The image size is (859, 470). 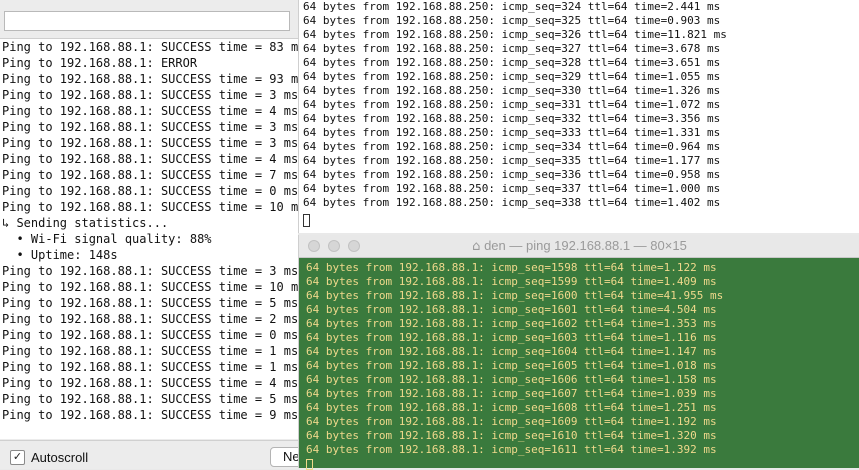 What do you see at coordinates (60, 457) in the screenshot?
I see `autoscroll-label: Autoscroll` at bounding box center [60, 457].